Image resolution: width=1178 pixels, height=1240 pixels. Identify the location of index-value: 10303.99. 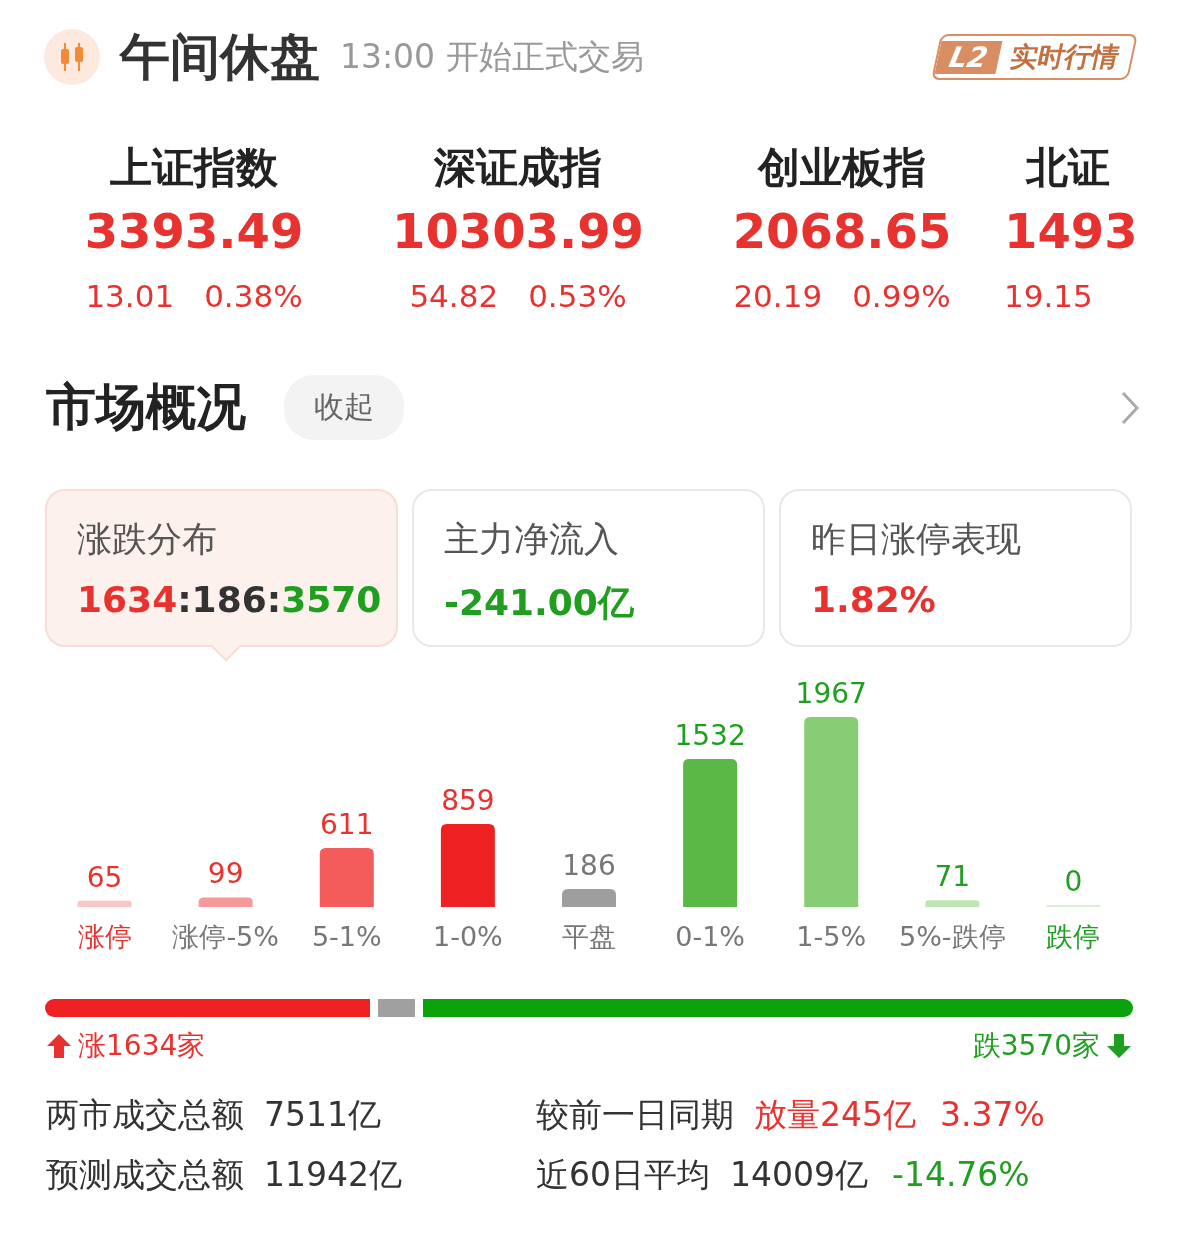
(518, 231).